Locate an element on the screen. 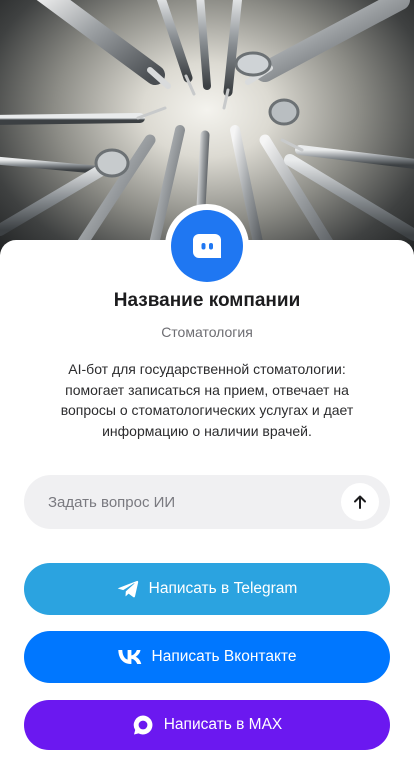  telegram-button: Написать в Telegram is located at coordinates (207, 589).